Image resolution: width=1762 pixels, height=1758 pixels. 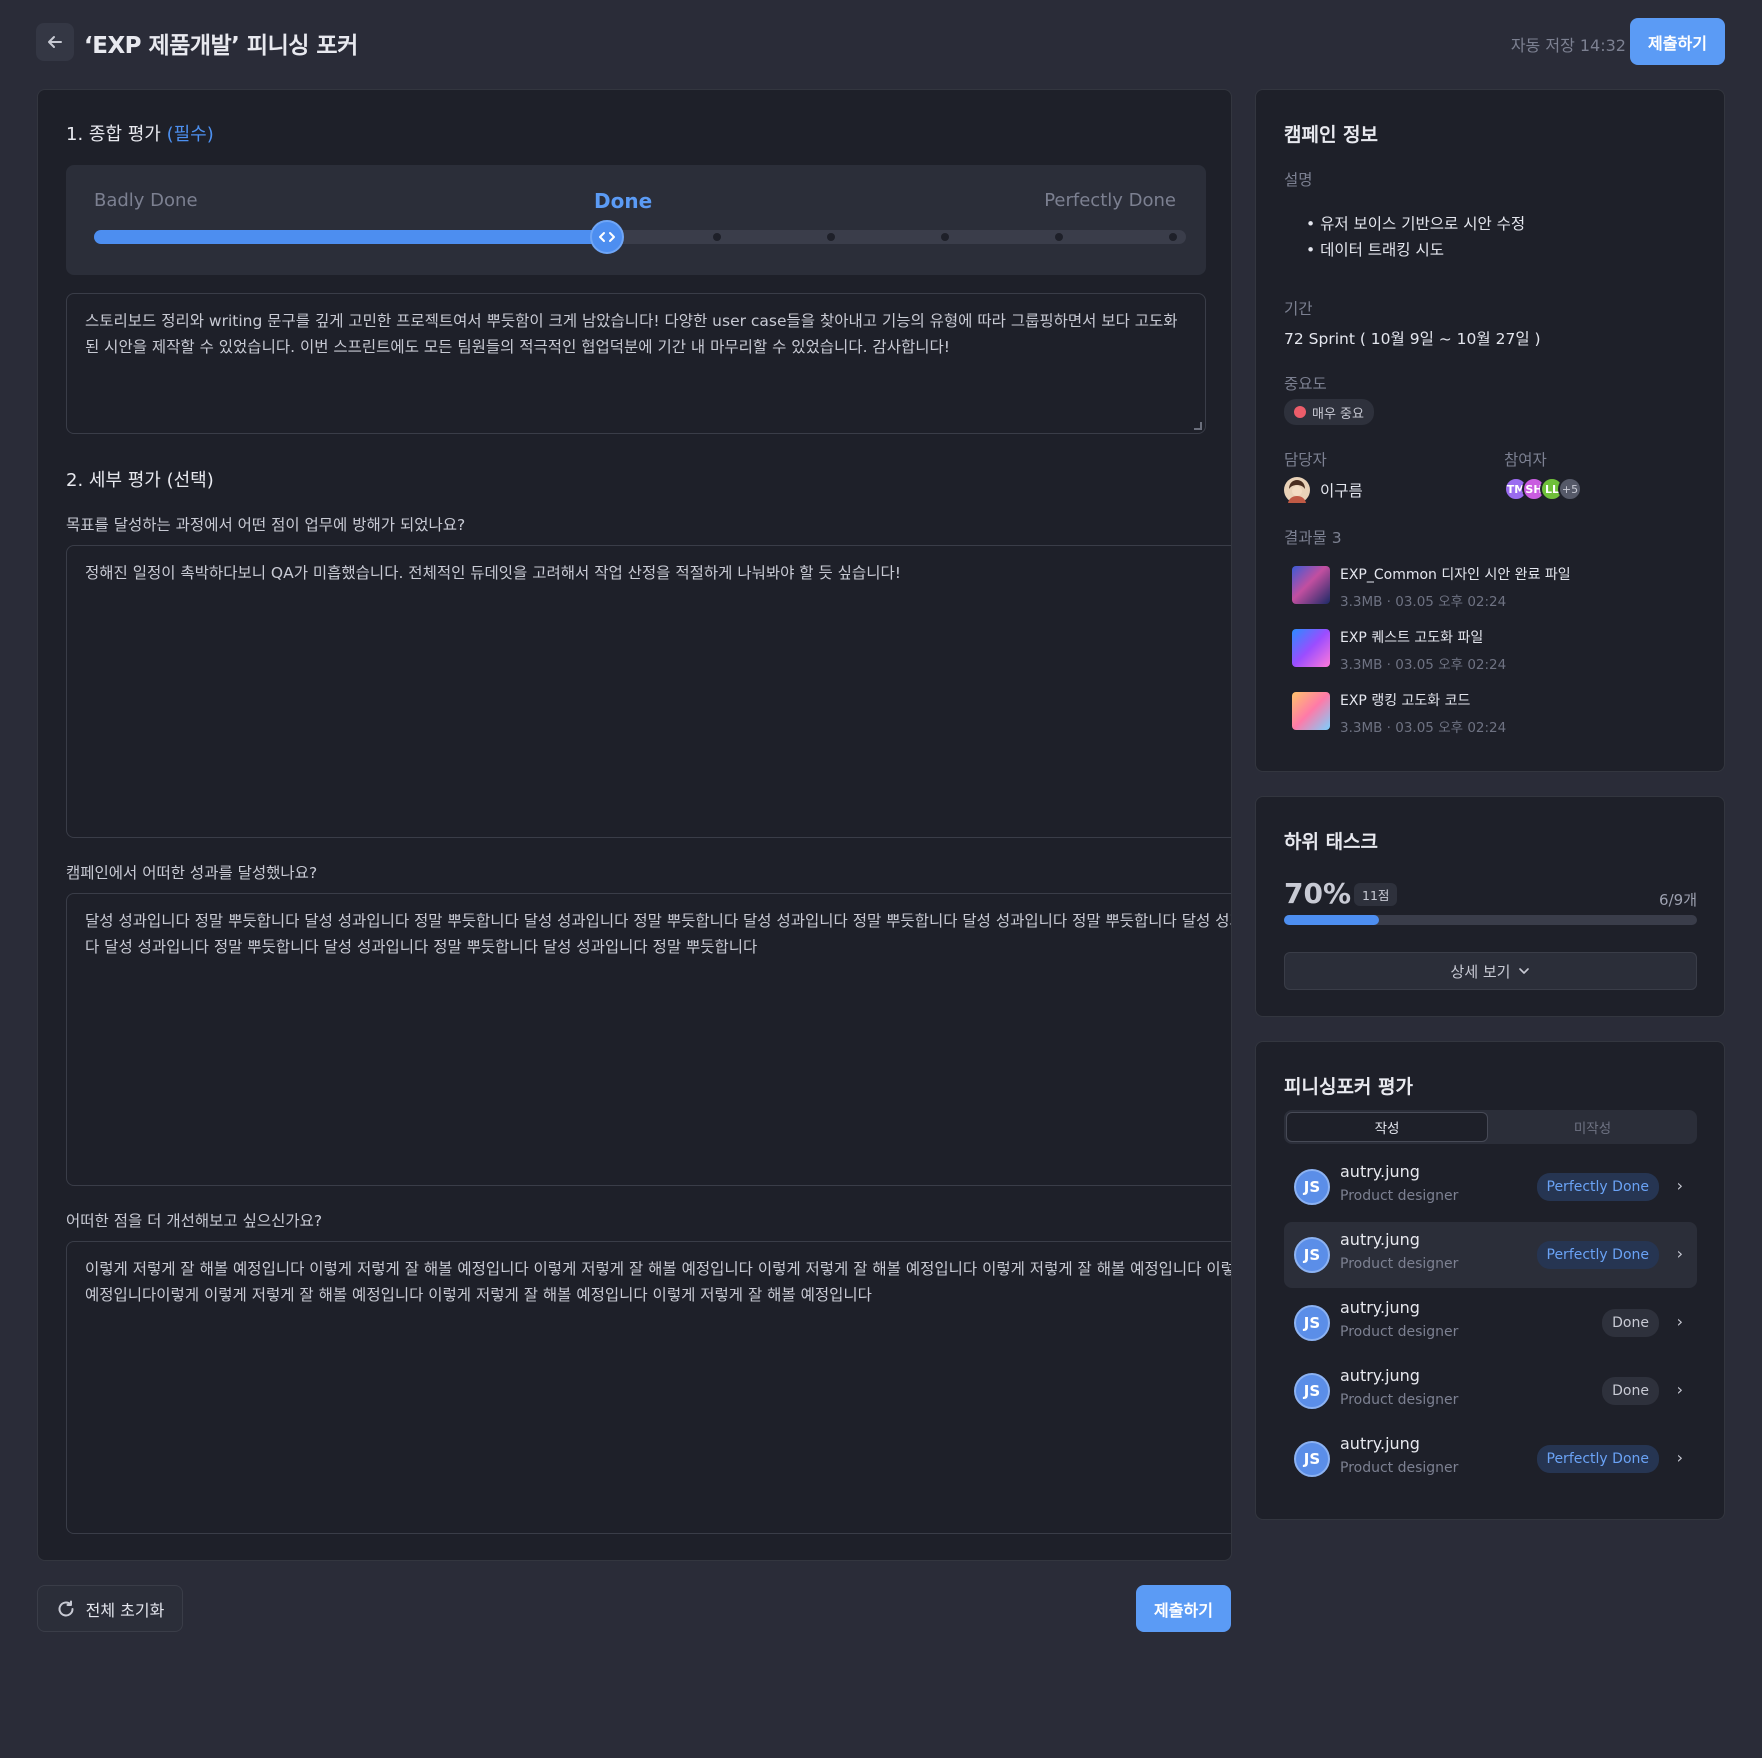 I want to click on slider-thumb, so click(x=607, y=237).